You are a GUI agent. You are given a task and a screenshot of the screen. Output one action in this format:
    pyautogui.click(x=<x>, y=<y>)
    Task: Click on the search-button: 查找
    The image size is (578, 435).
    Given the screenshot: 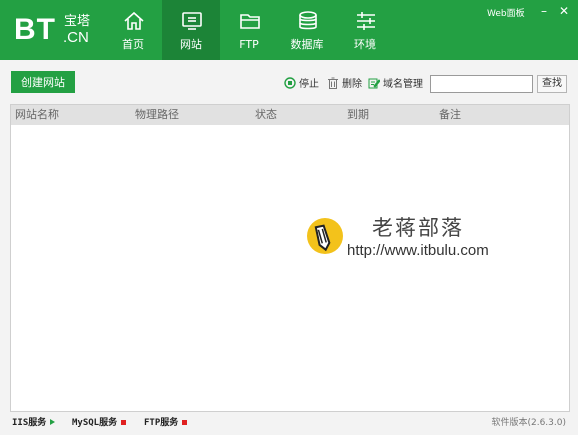 What is the action you would take?
    pyautogui.click(x=552, y=84)
    